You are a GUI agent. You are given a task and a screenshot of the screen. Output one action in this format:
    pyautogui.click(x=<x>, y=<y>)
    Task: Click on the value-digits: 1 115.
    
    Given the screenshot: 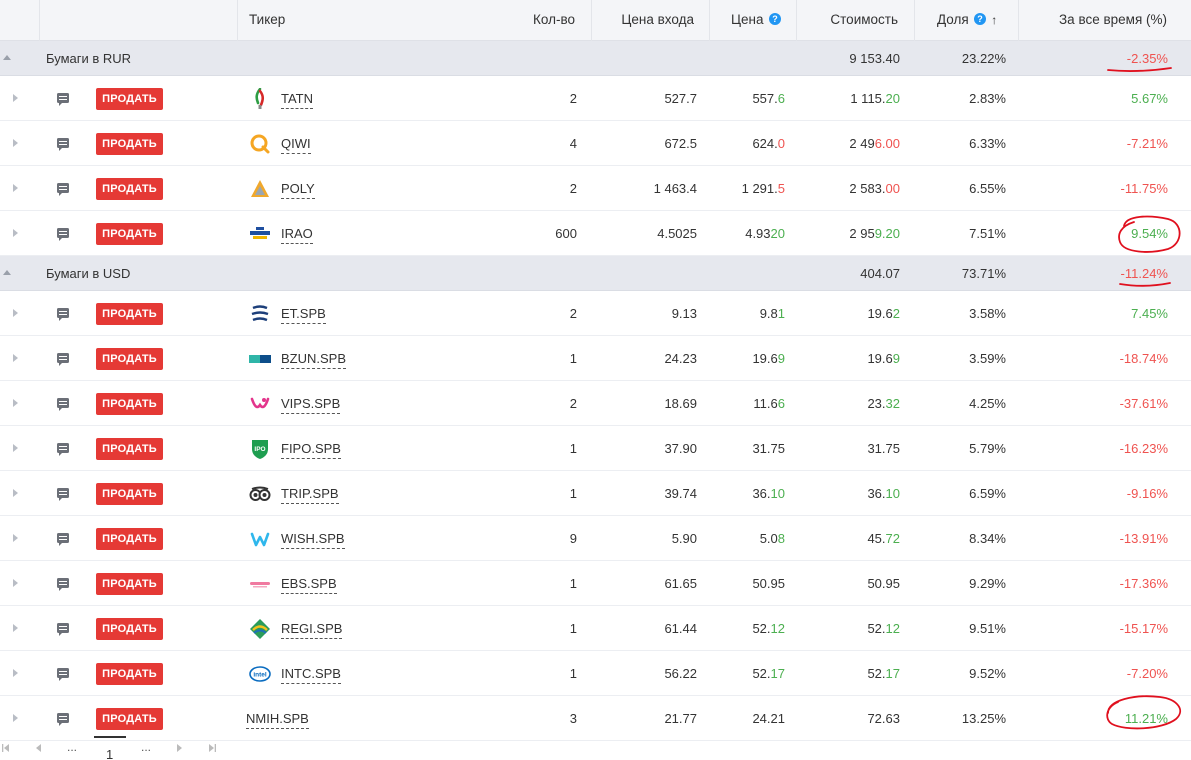 What is the action you would take?
    pyautogui.click(x=868, y=98)
    